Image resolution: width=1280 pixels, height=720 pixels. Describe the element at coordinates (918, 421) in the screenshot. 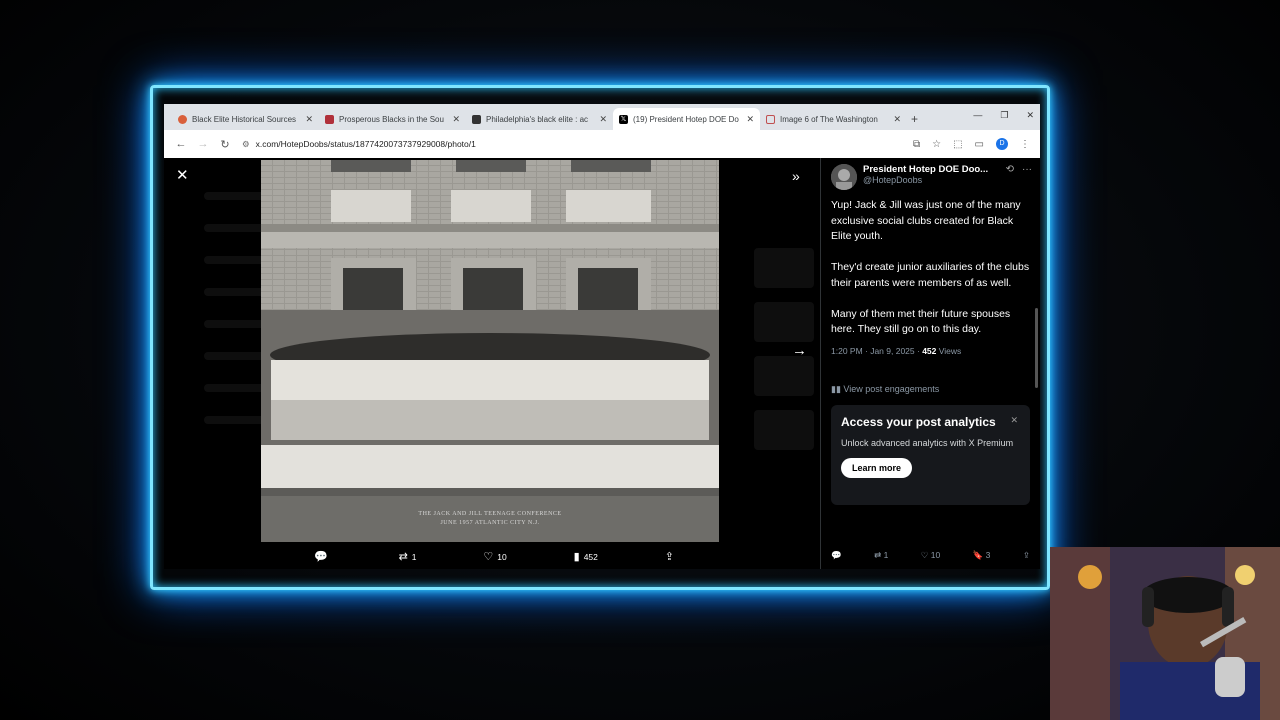

I see `premium-title: Access your post analytics` at that location.